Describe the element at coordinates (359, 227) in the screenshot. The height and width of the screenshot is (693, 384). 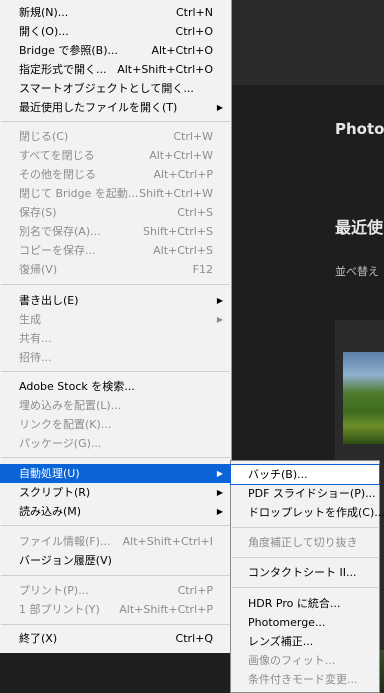
I see `recent-heading: 最近使` at that location.